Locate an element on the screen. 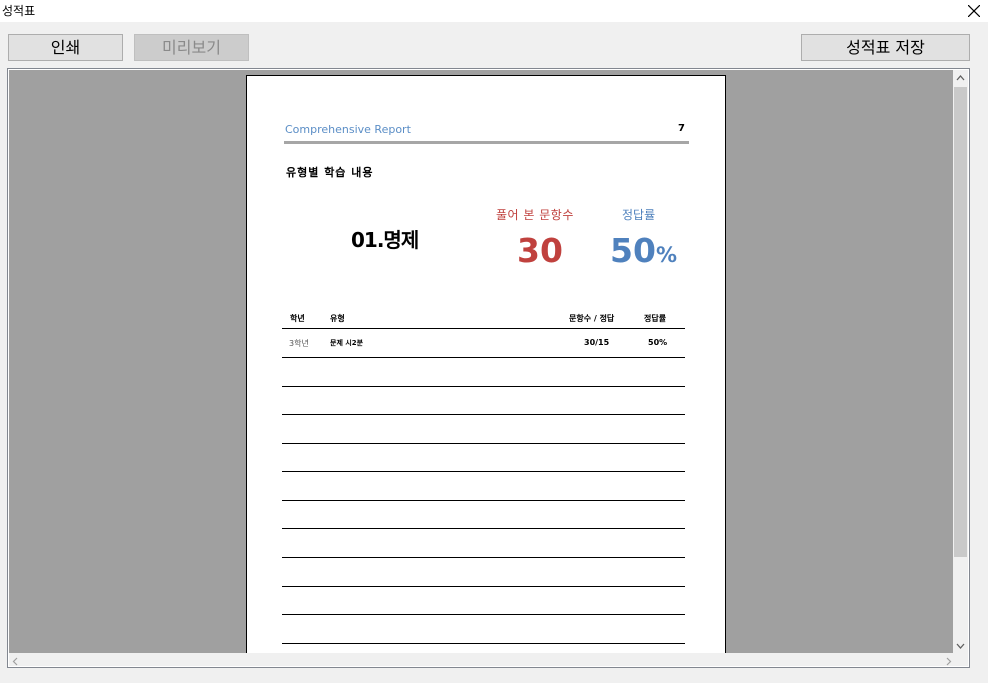 Image resolution: width=988 pixels, height=683 pixels. solved-count-label: 풀어 본 문항수 is located at coordinates (535, 215).